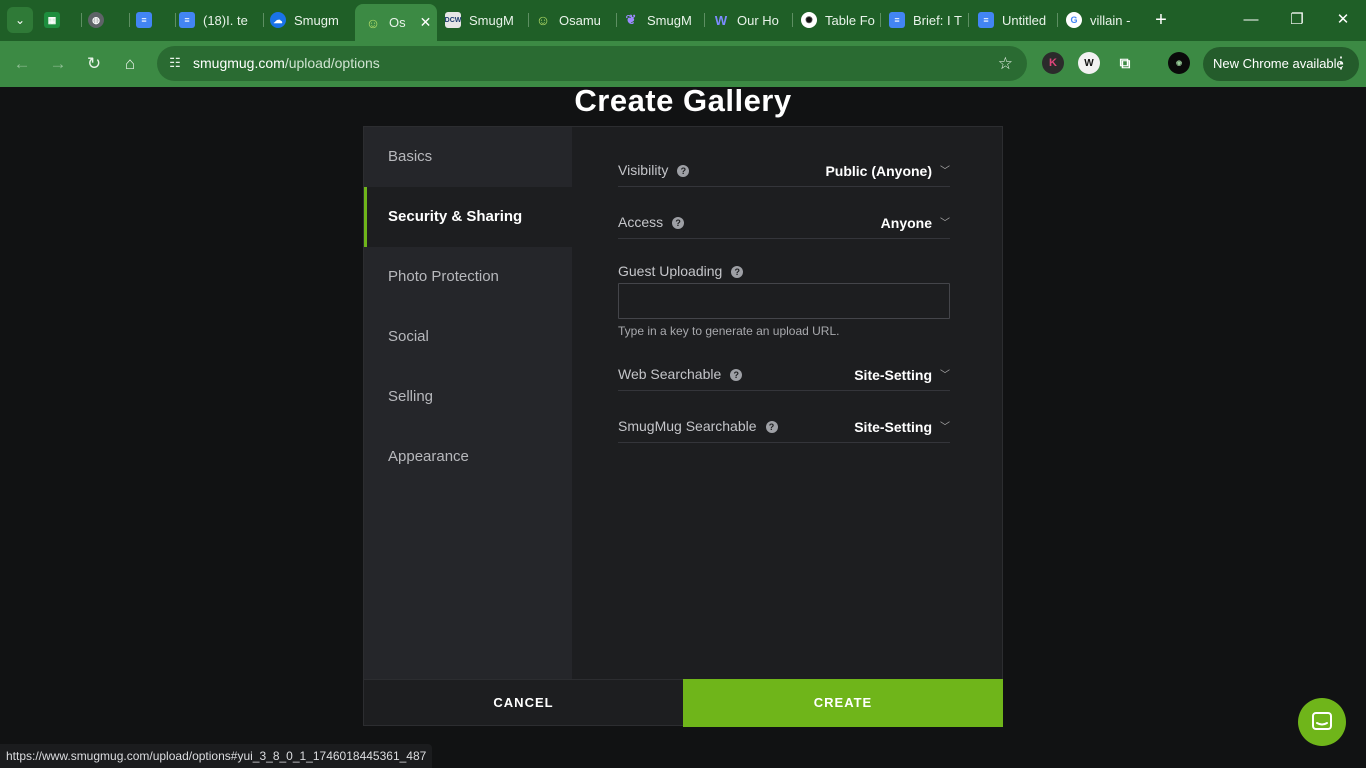  I want to click on minimize-icon: —, so click(1251, 20).